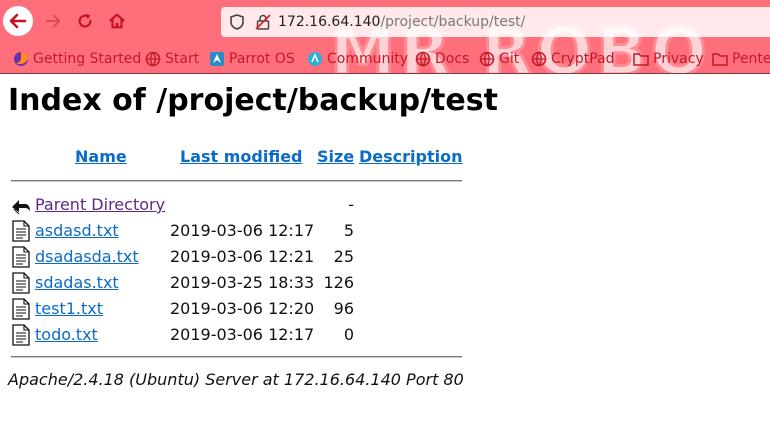  Describe the element at coordinates (338, 282) in the screenshot. I see `file-size: 126` at that location.